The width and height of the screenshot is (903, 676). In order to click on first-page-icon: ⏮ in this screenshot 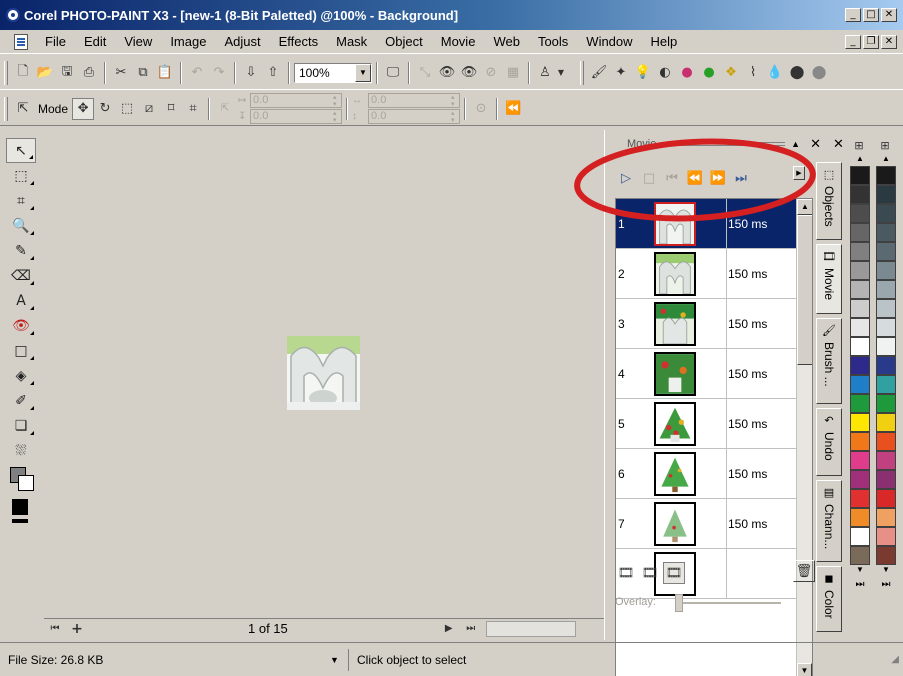, I will do `click(55, 629)`.